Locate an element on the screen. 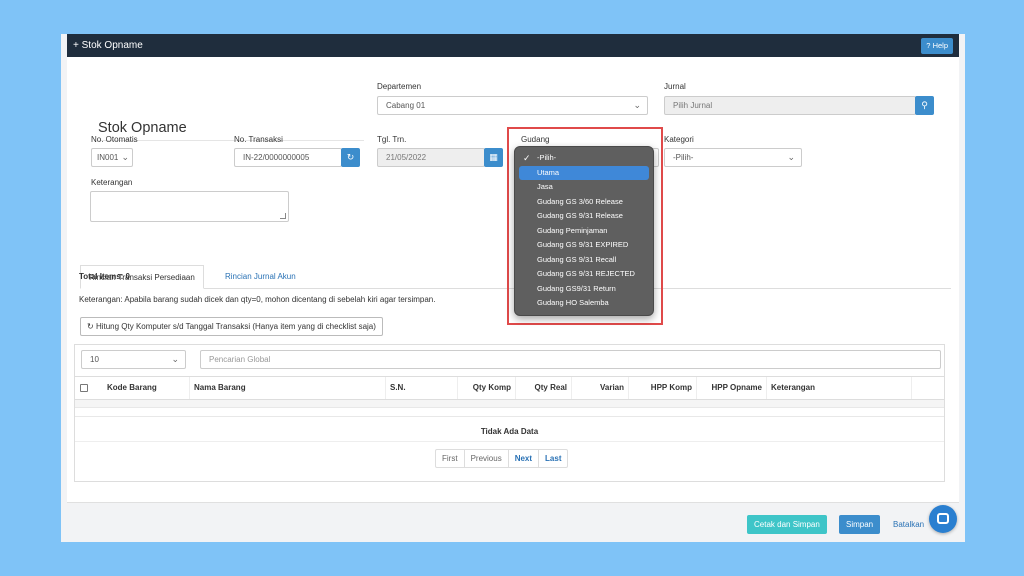 The image size is (1024, 576). jurnal-label: Jurnal is located at coordinates (675, 86).